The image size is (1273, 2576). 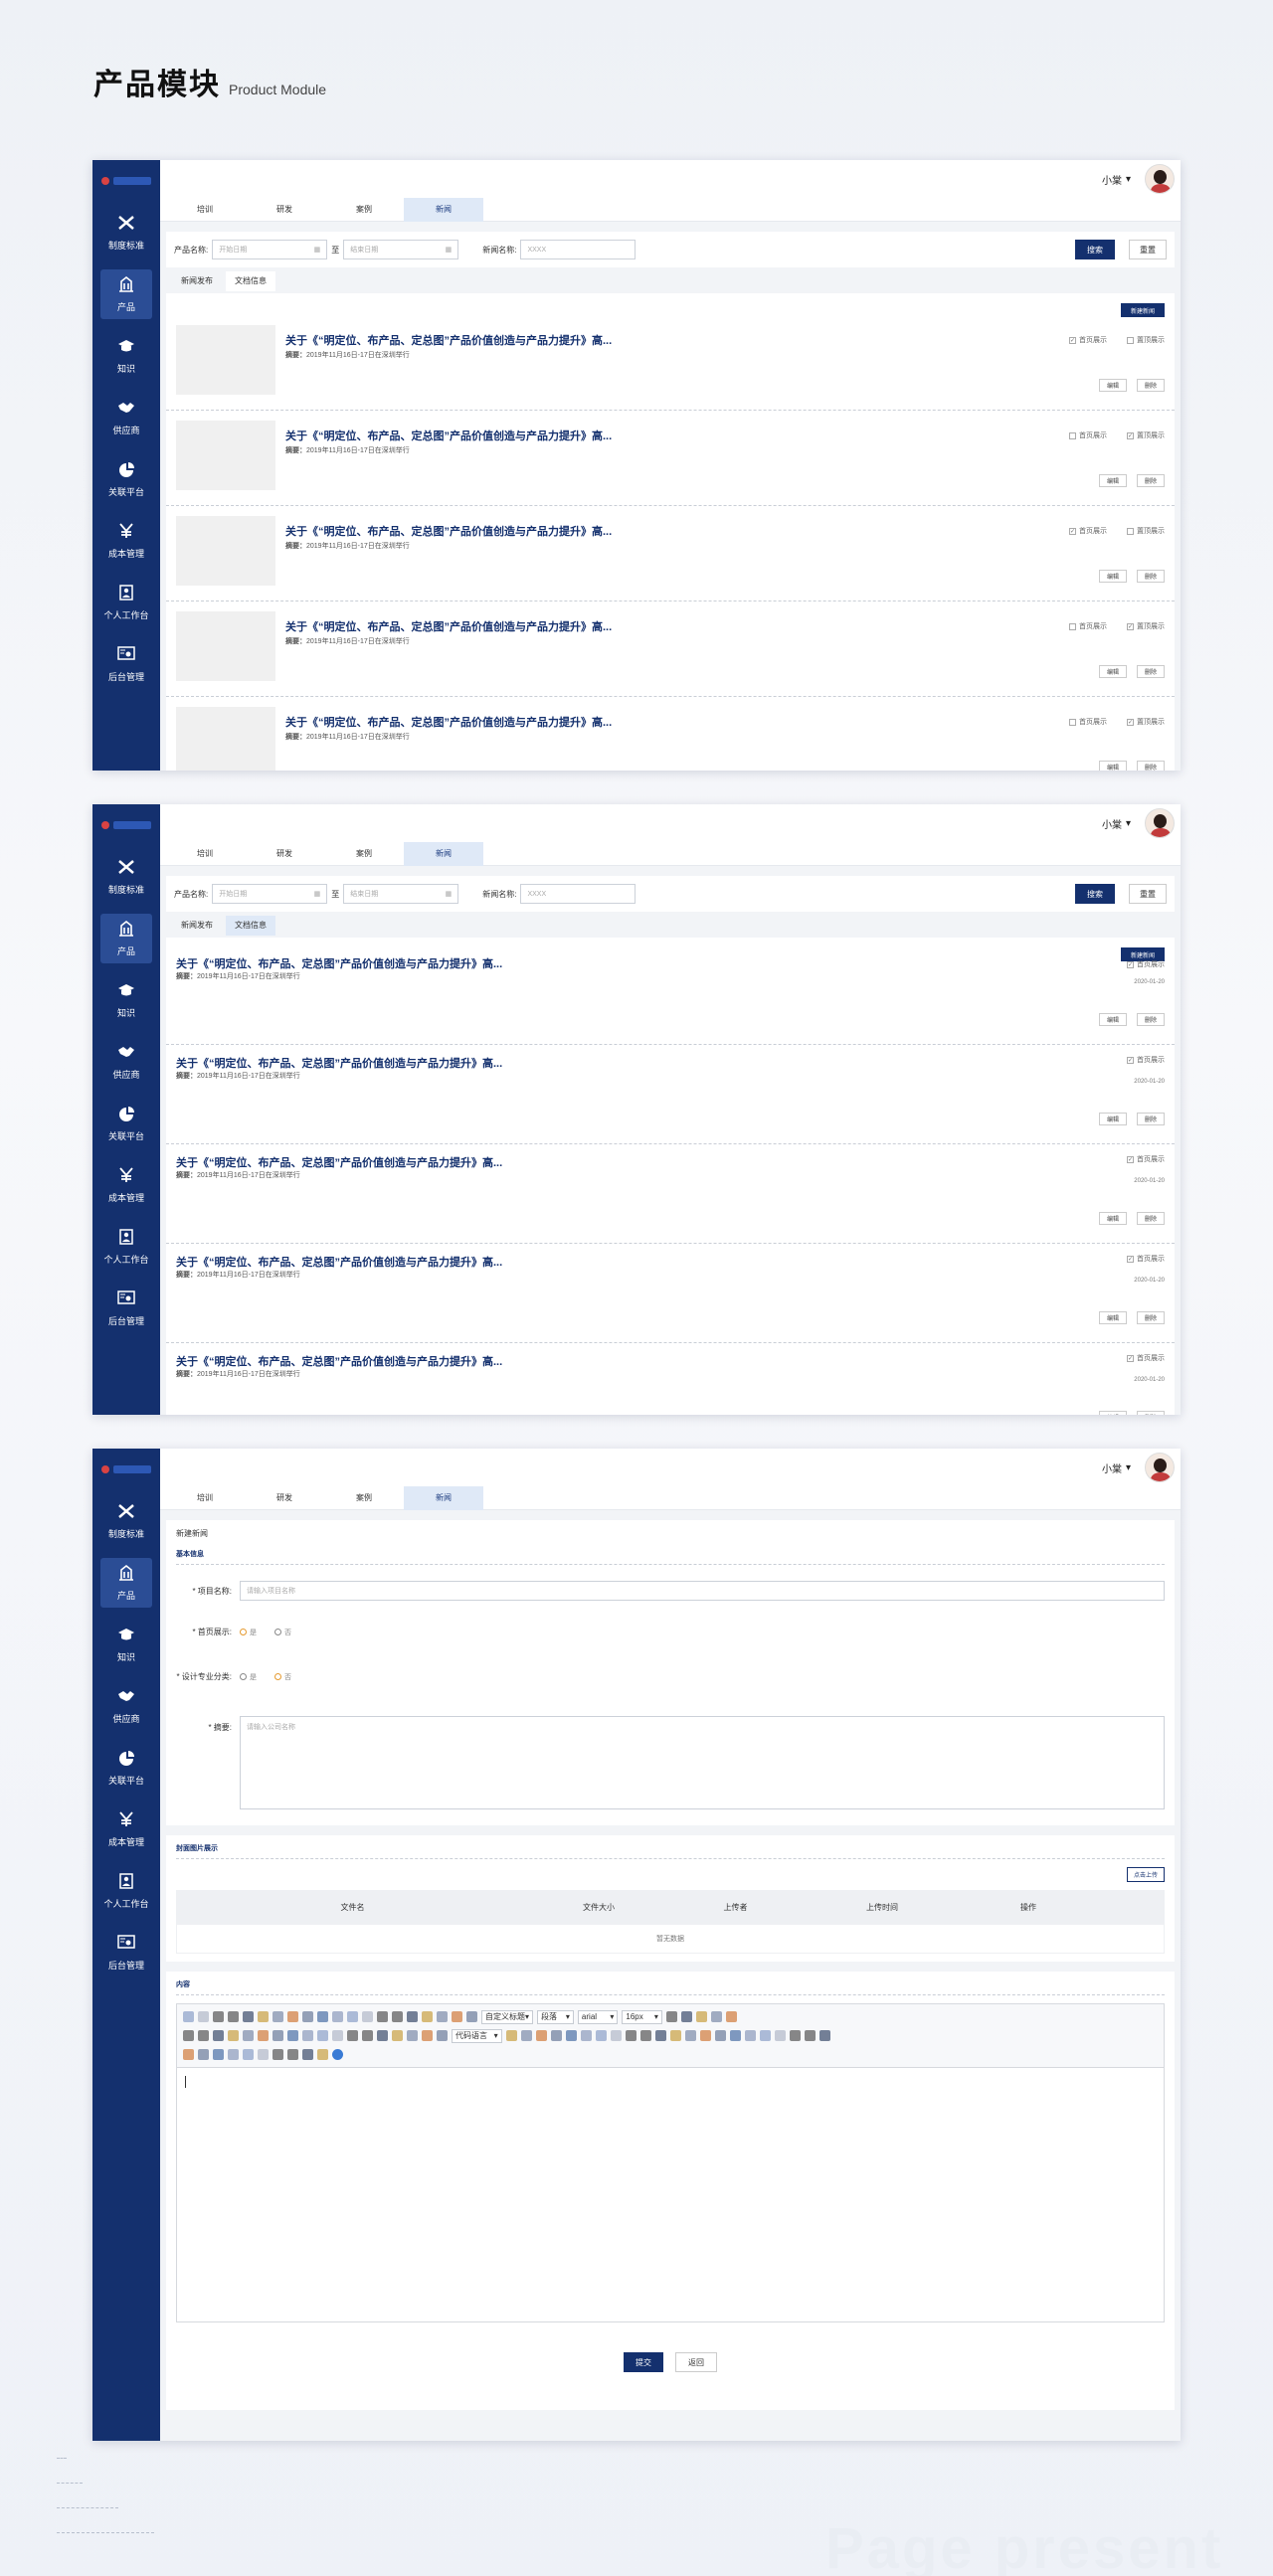 What do you see at coordinates (555, 2016) in the screenshot?
I see `paragraph-select: 段落 ▾` at bounding box center [555, 2016].